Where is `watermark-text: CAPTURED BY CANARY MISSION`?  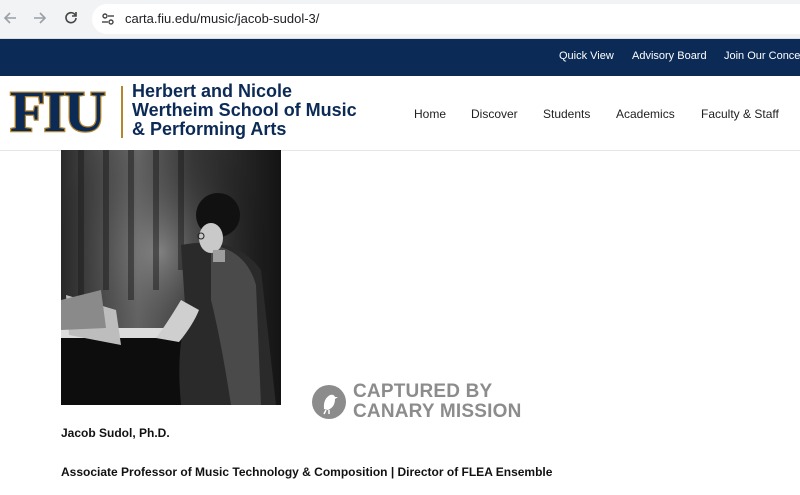 watermark-text: CAPTURED BY CANARY MISSION is located at coordinates (437, 402).